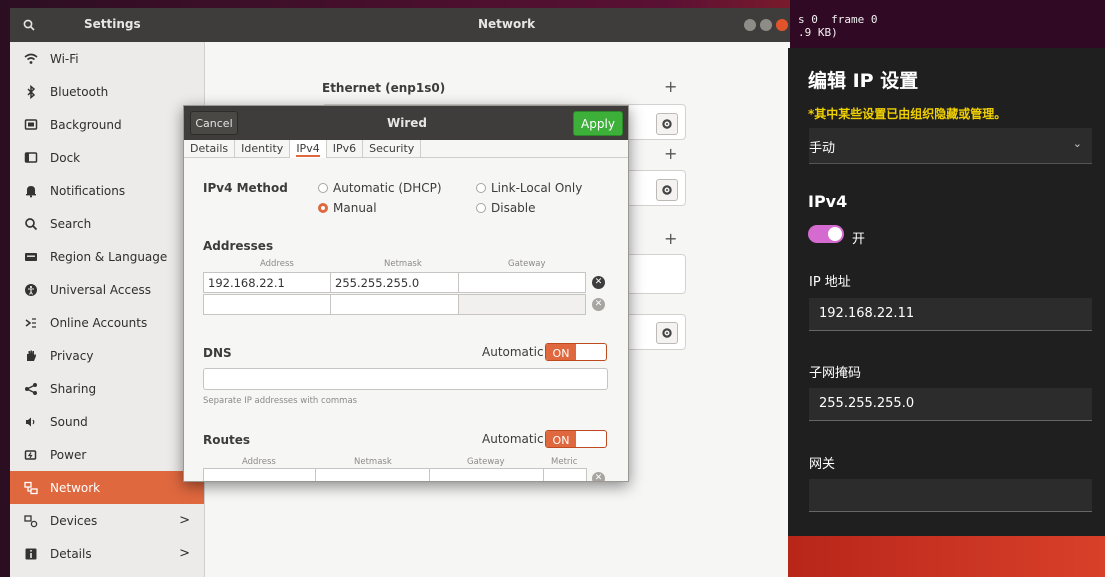 This screenshot has width=1105, height=577. What do you see at coordinates (31, 191) in the screenshot?
I see `bell-icon` at bounding box center [31, 191].